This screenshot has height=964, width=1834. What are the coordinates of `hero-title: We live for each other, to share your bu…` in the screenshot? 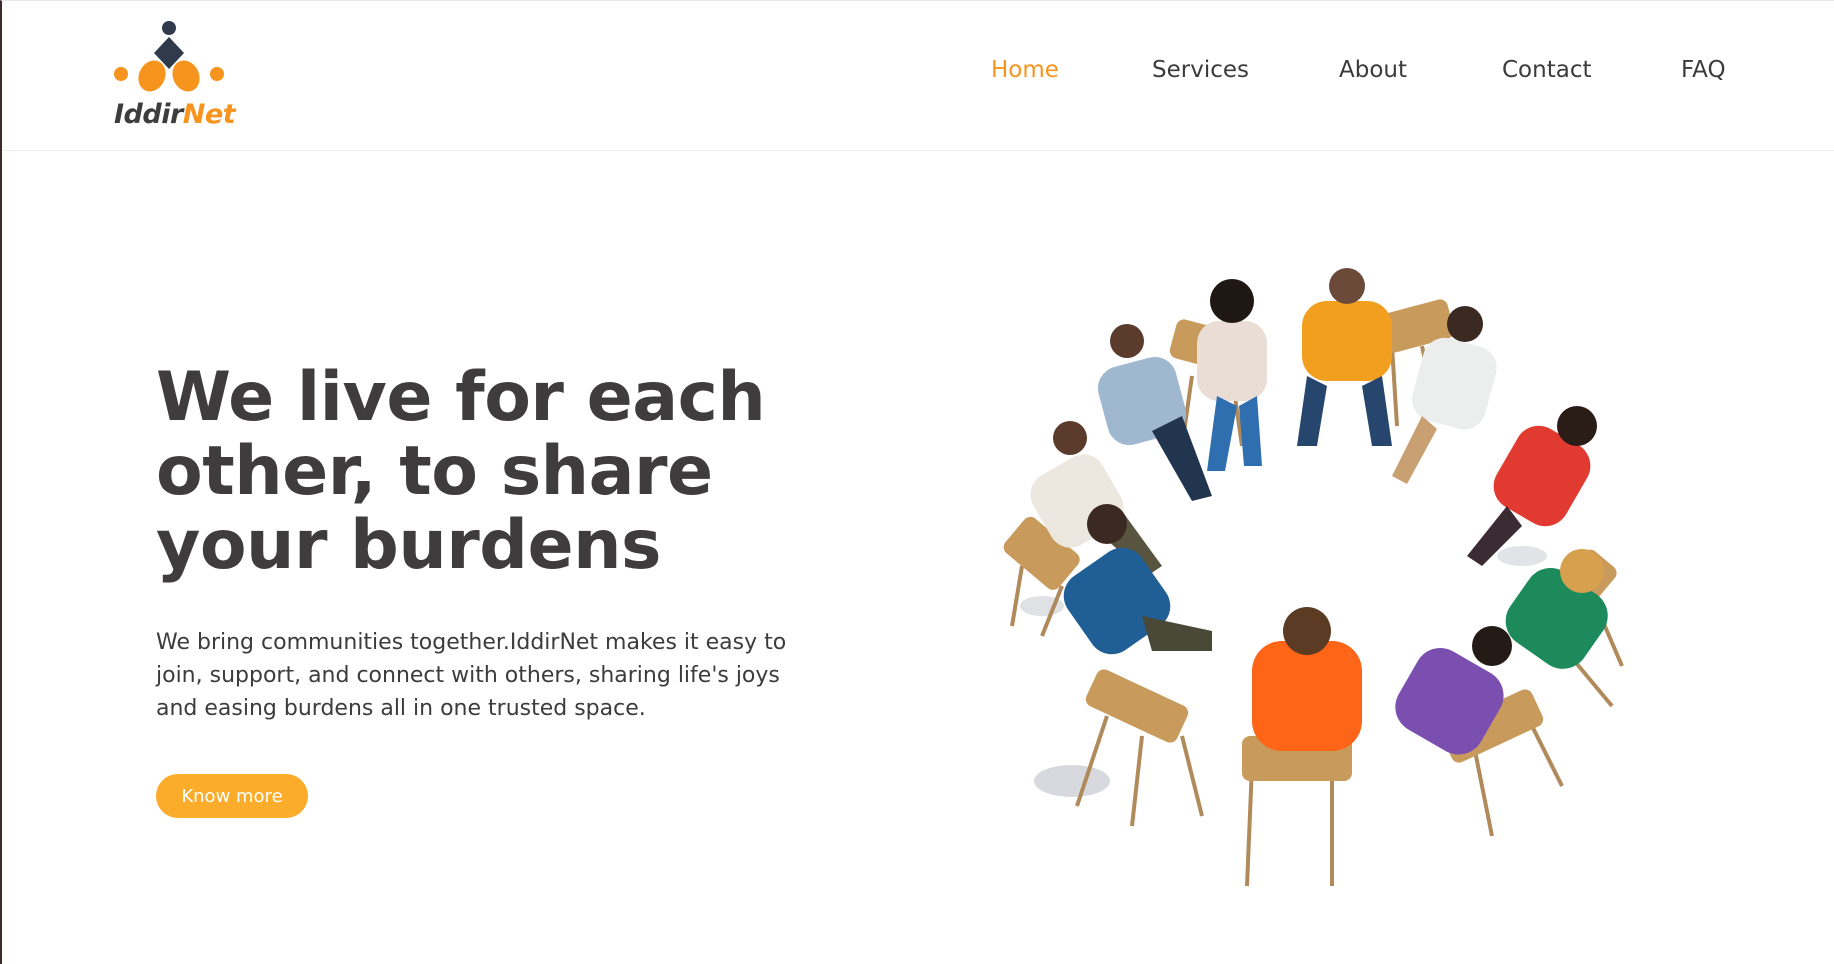 It's located at (461, 471).